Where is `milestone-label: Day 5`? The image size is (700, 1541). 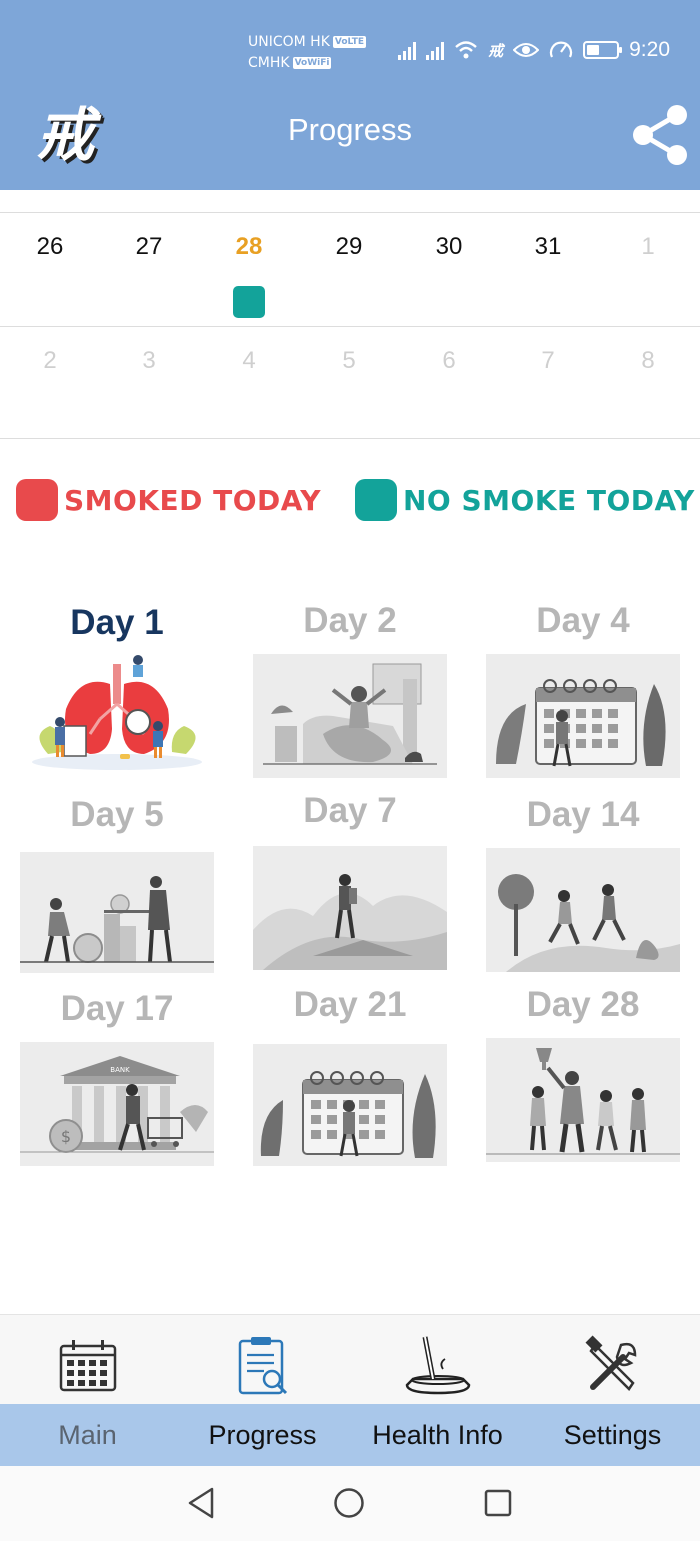 milestone-label: Day 5 is located at coordinates (117, 814).